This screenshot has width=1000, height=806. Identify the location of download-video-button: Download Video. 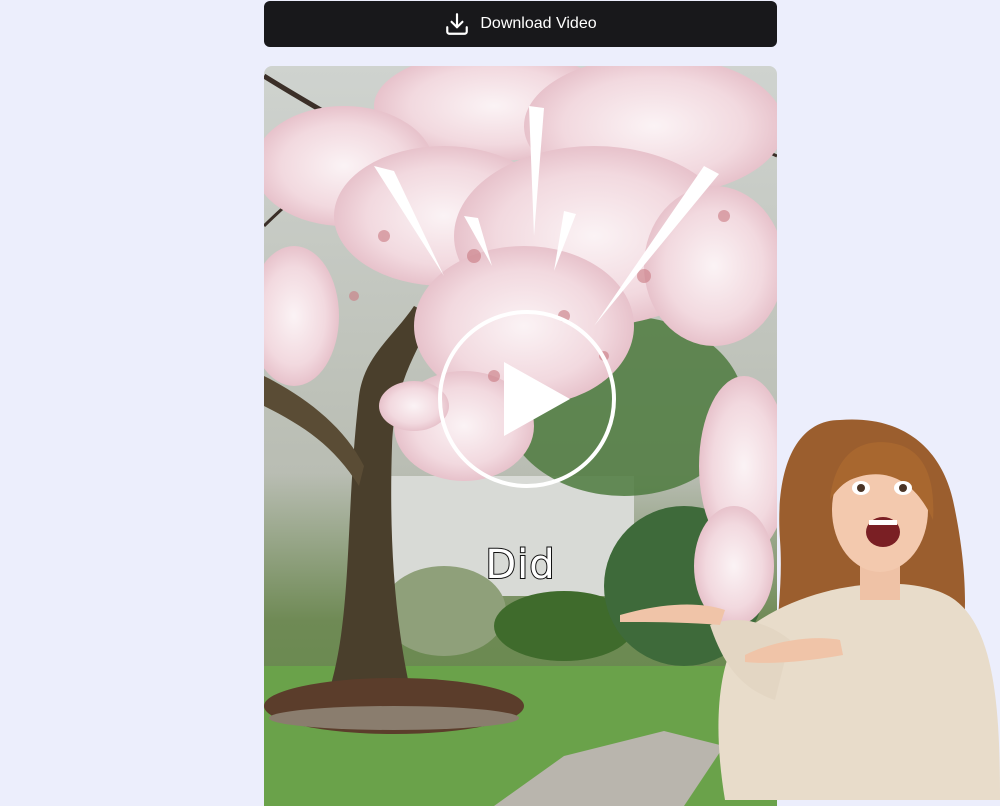
(520, 24).